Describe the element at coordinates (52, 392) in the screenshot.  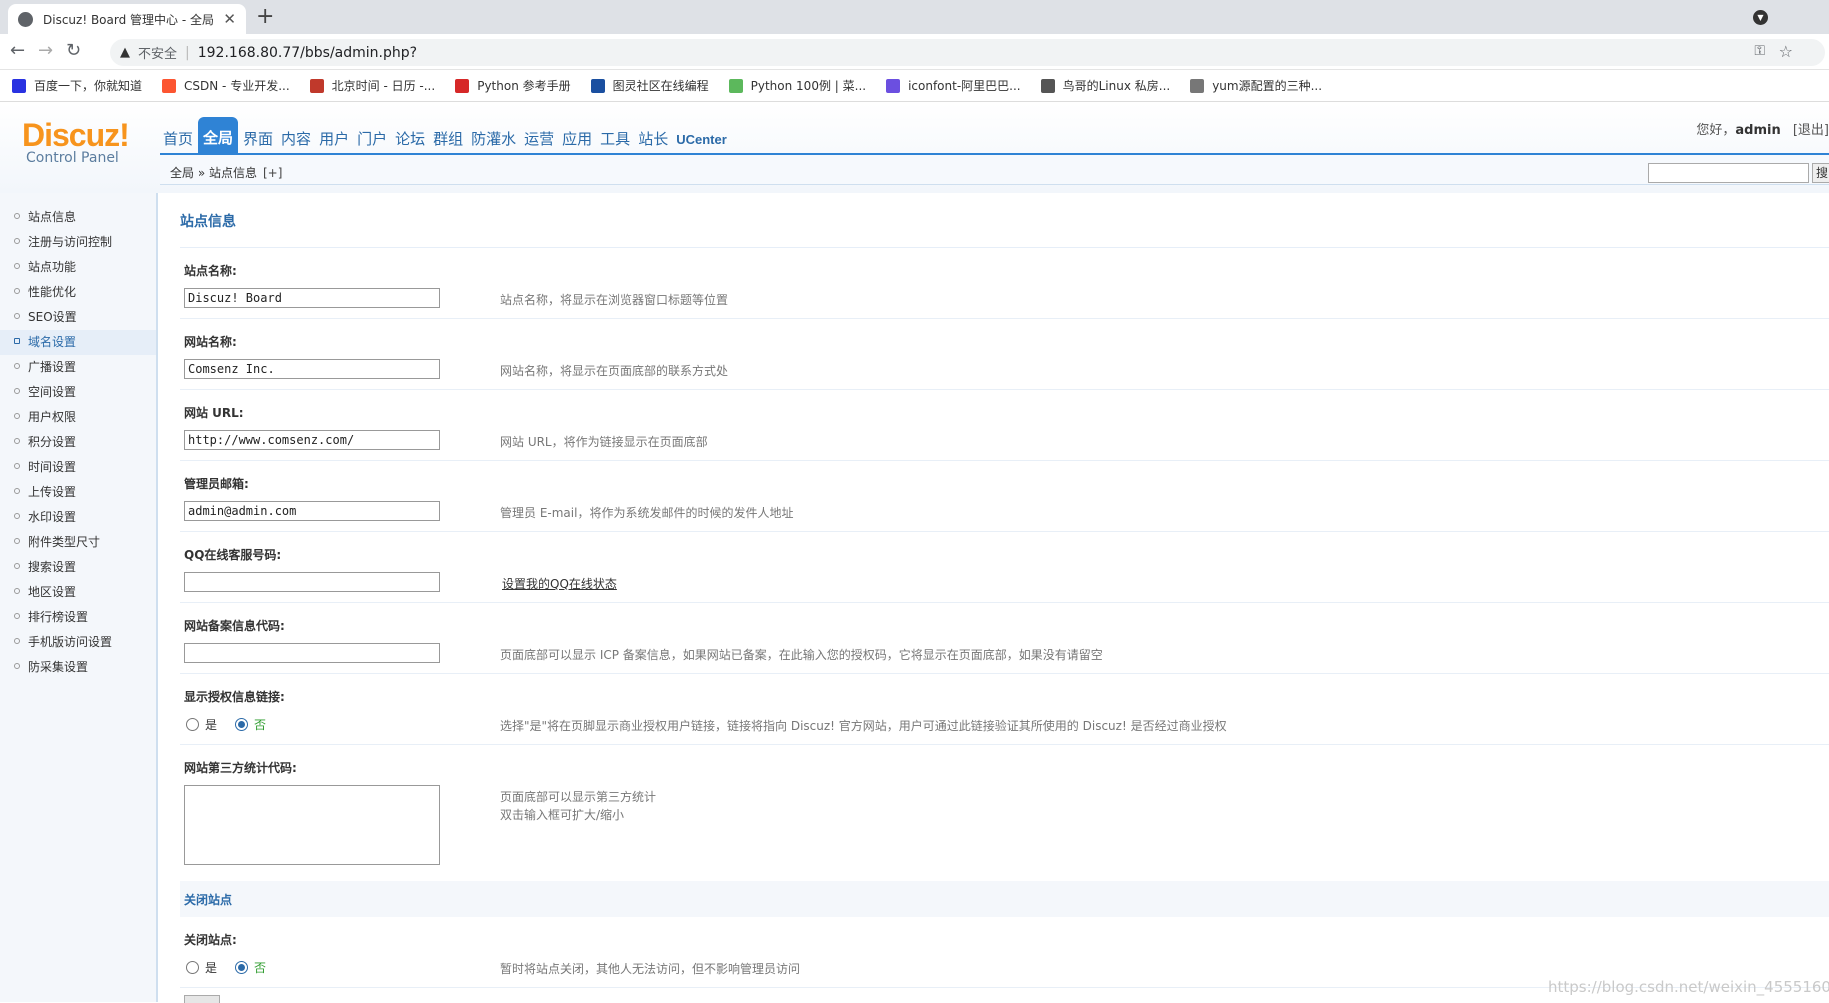
I see `sidebar-item-label: 空间设置` at that location.